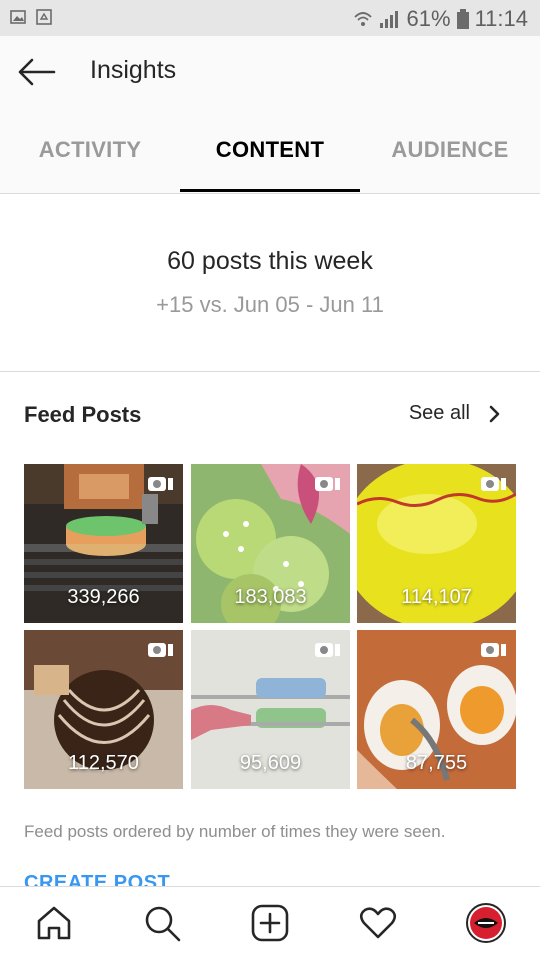 Image resolution: width=540 pixels, height=961 pixels. Describe the element at coordinates (436, 597) in the screenshot. I see `post-view-count: 114,107` at that location.